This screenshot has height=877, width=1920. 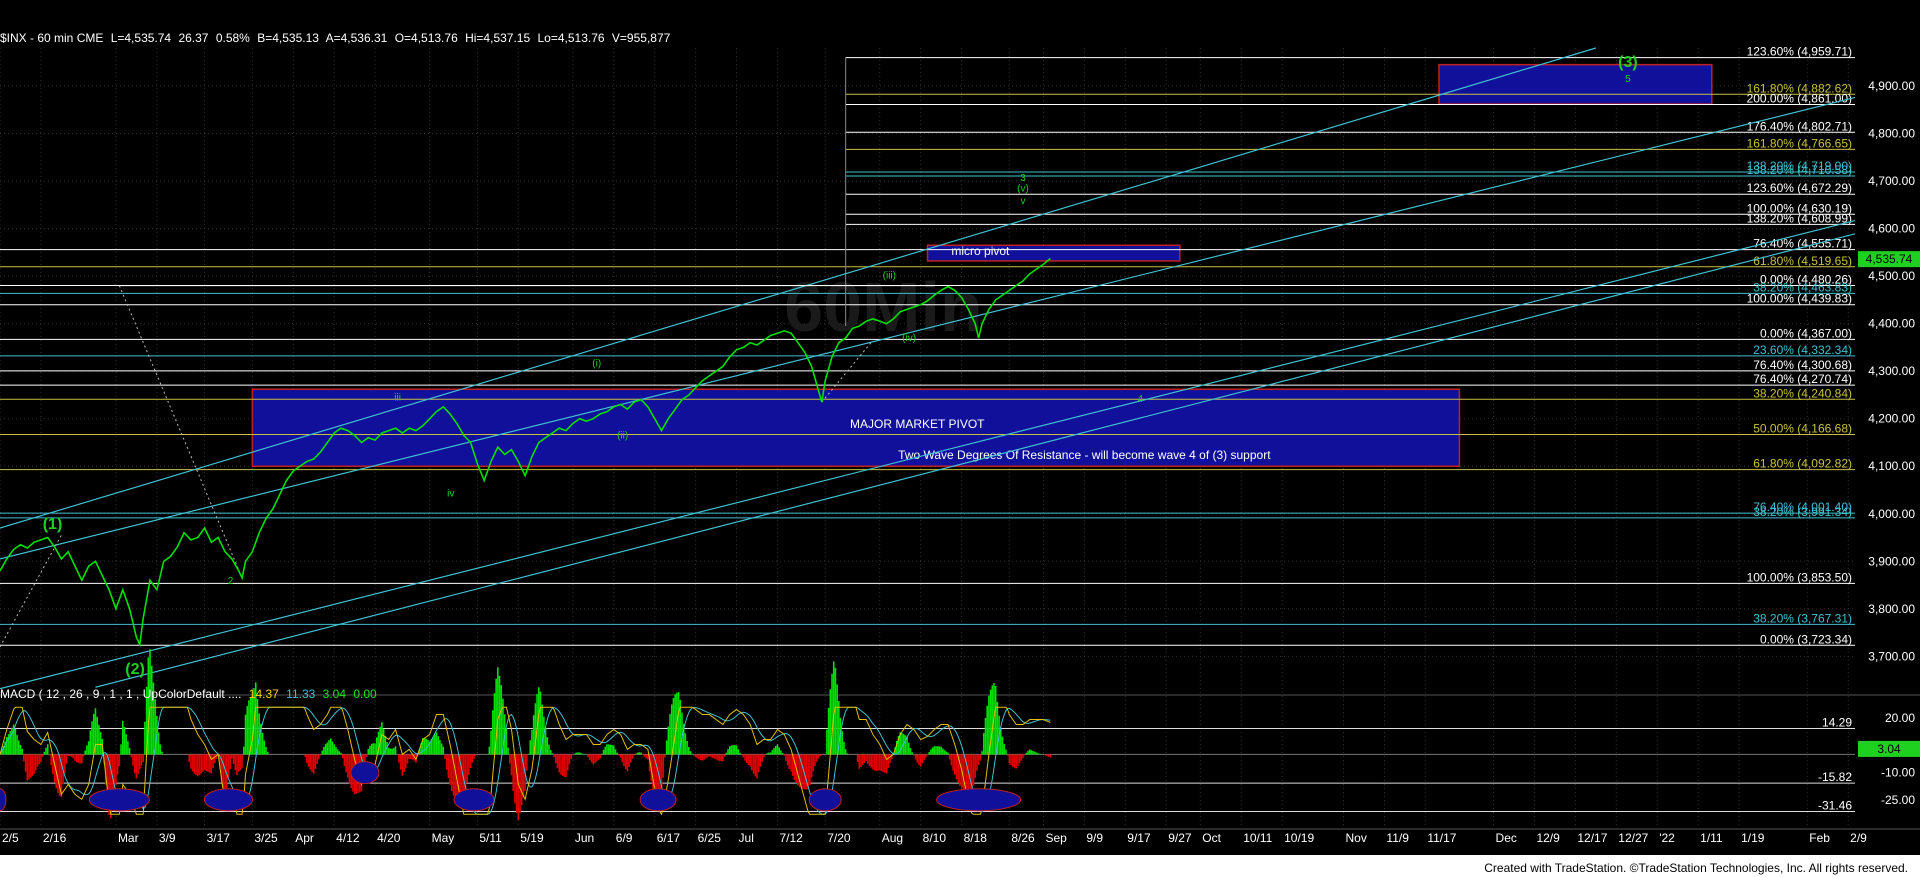 I want to click on x-axis-tick-label: 7/12, so click(x=791, y=838).